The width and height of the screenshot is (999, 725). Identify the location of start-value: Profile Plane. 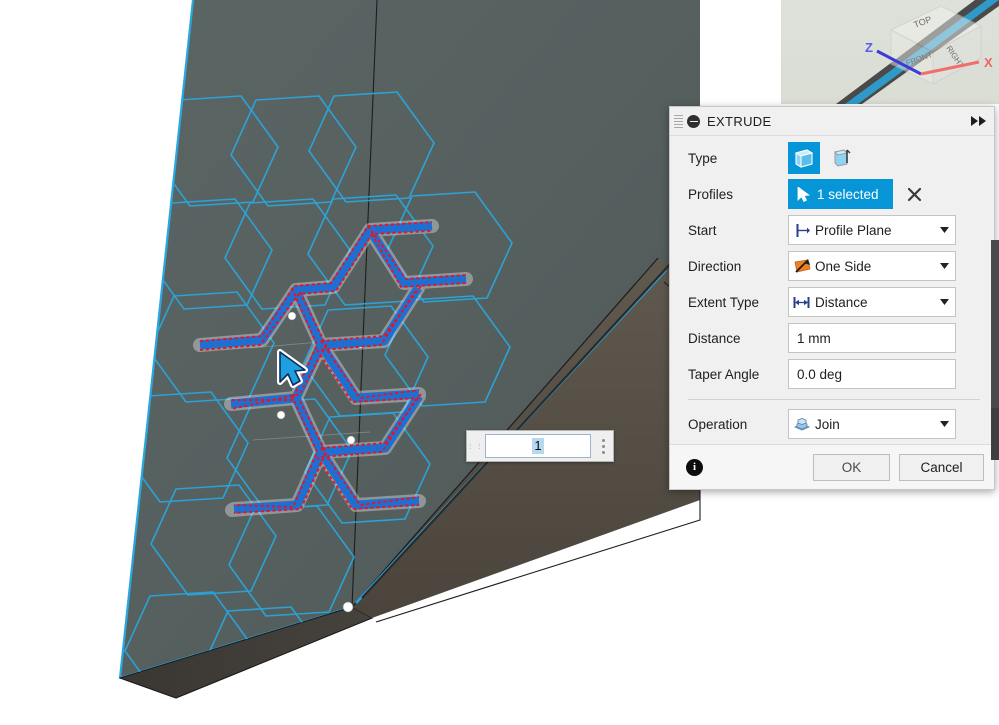
(853, 230).